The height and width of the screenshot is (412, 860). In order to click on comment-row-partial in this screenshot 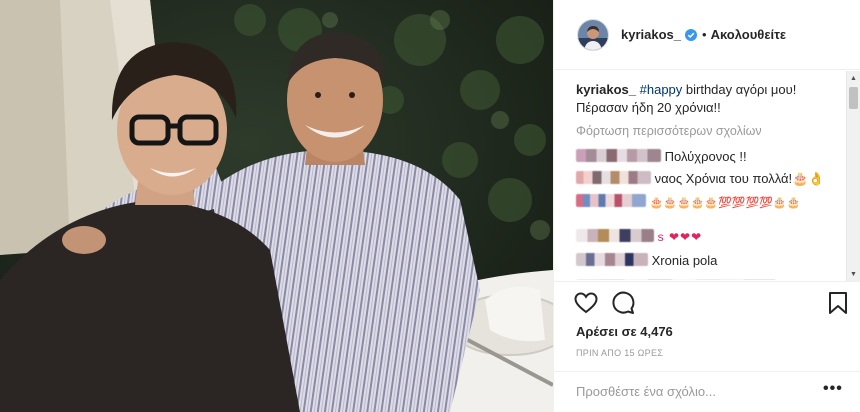, I will do `click(676, 276)`.